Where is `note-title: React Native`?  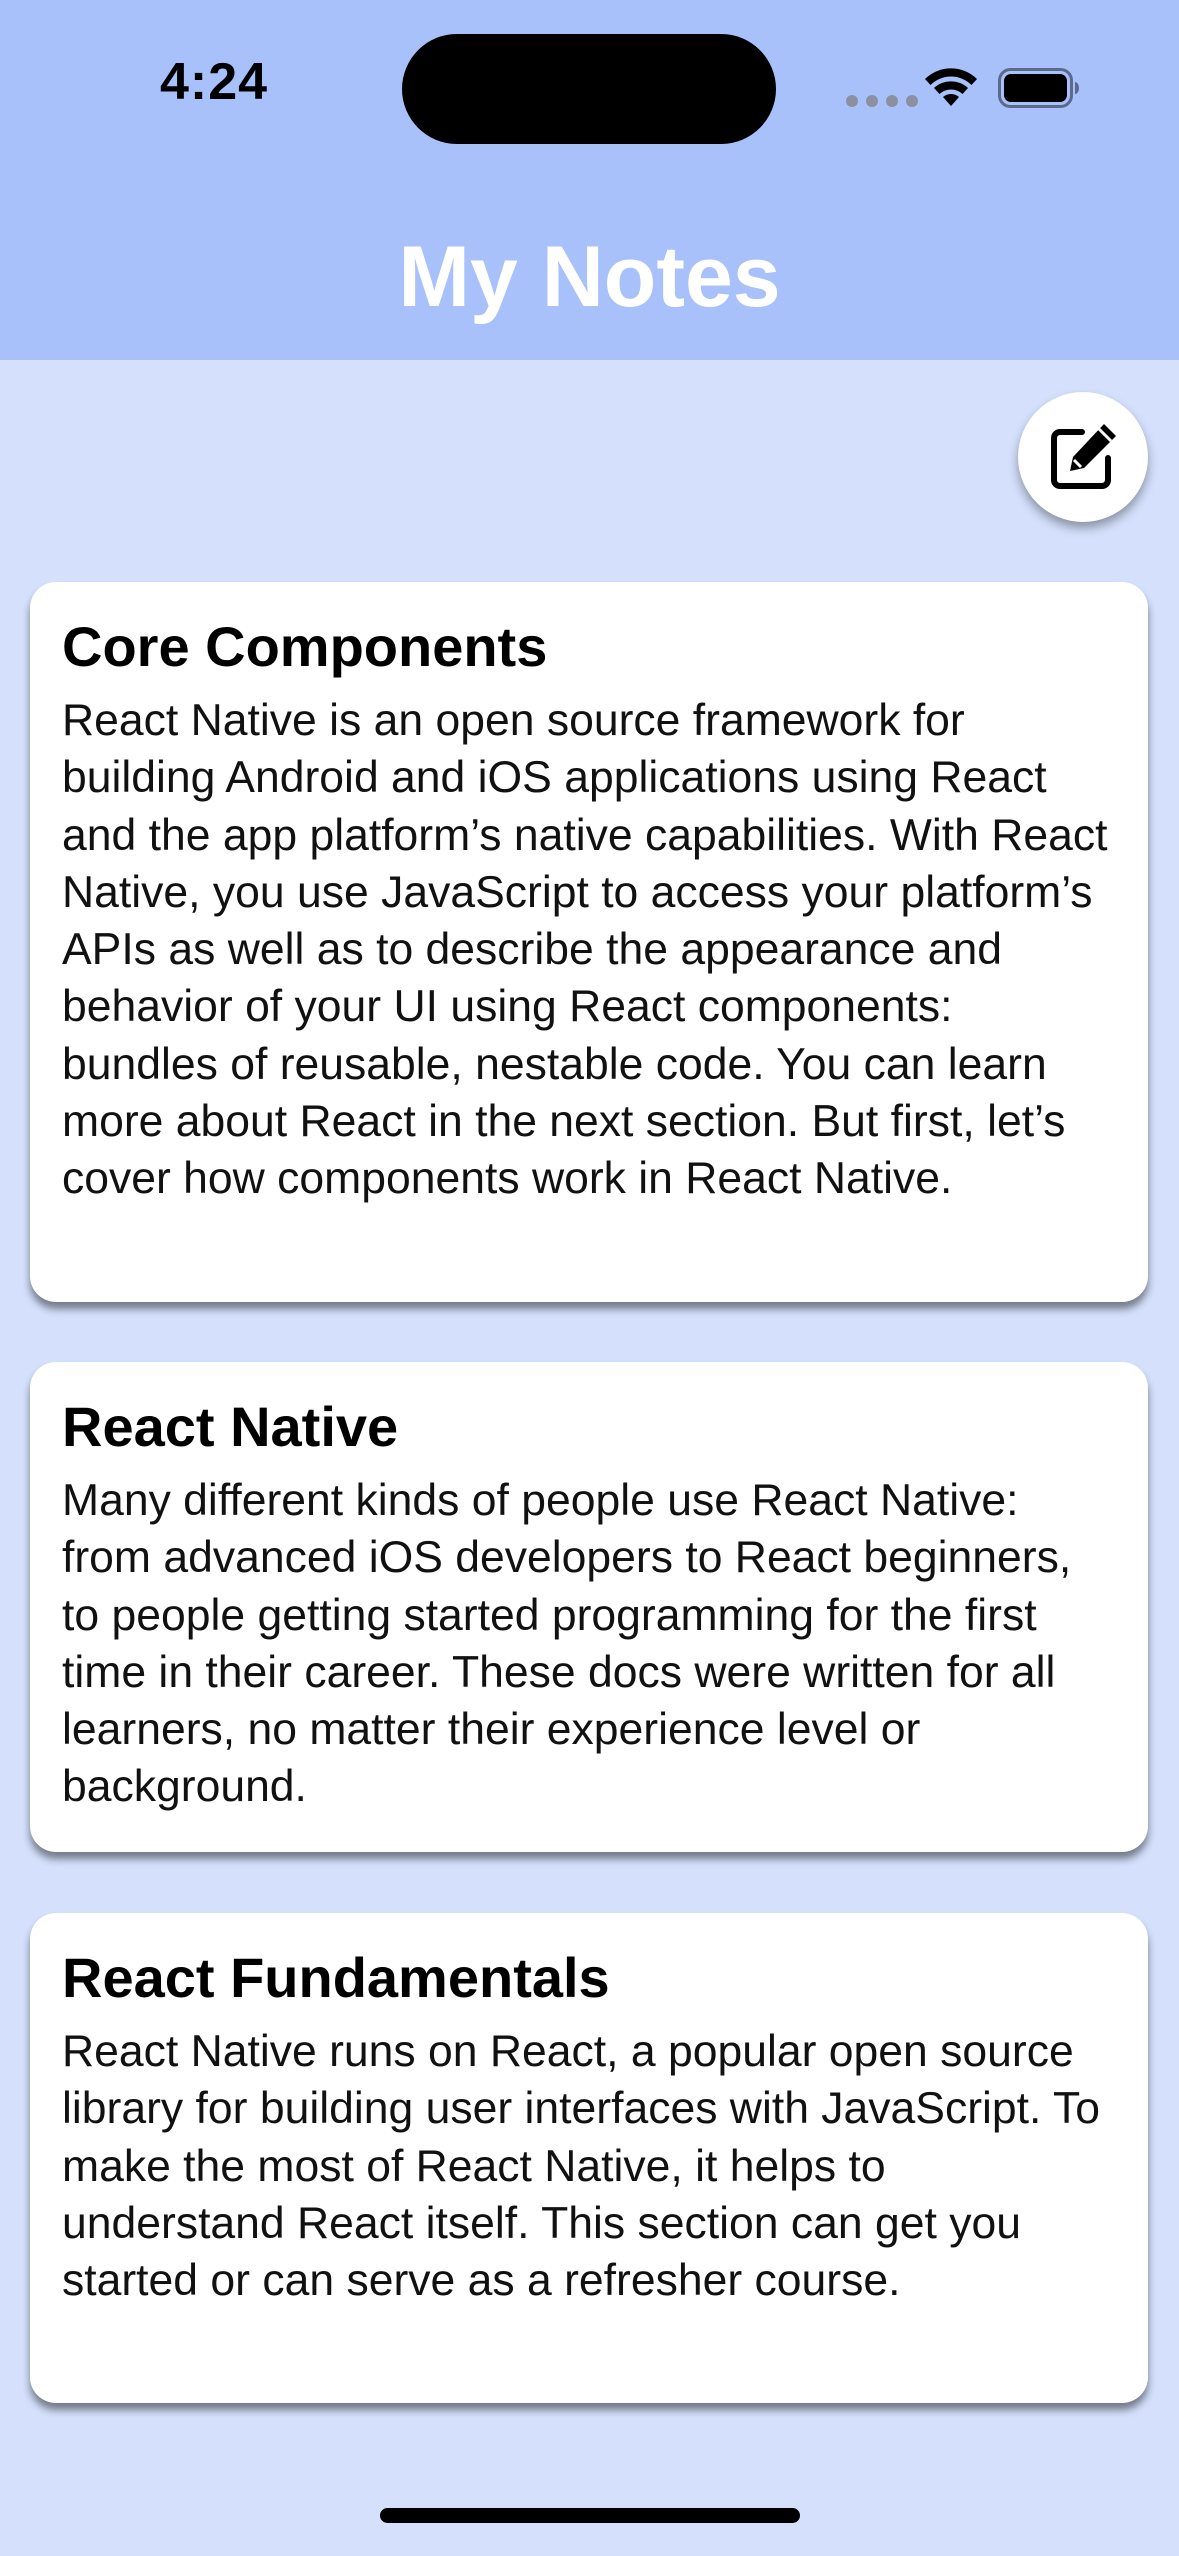
note-title: React Native is located at coordinates (230, 1426).